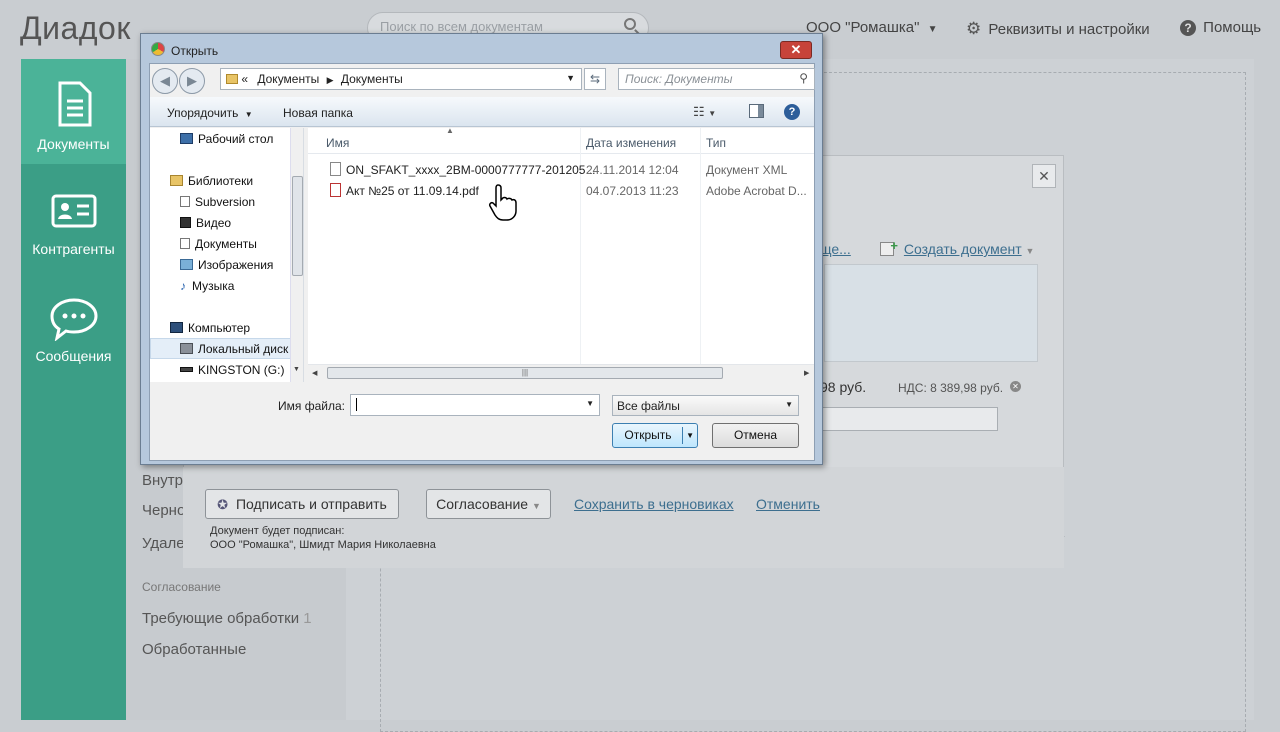 Image resolution: width=1280 pixels, height=732 pixels. What do you see at coordinates (73, 337) in the screenshot?
I see `nav-messages: Сообщения` at bounding box center [73, 337].